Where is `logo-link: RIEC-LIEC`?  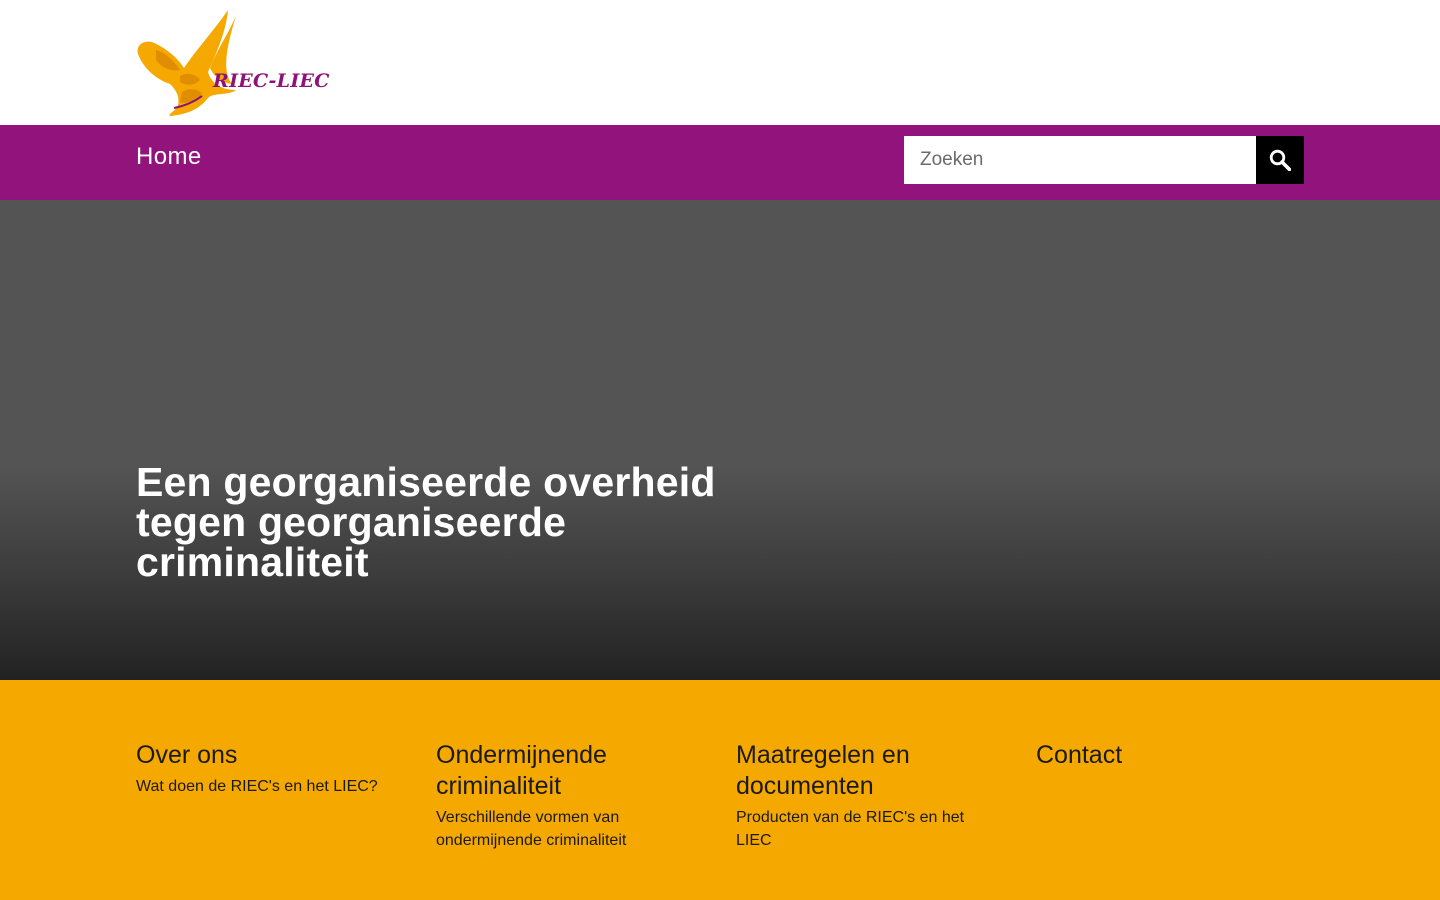
logo-link: RIEC-LIEC is located at coordinates (232, 63).